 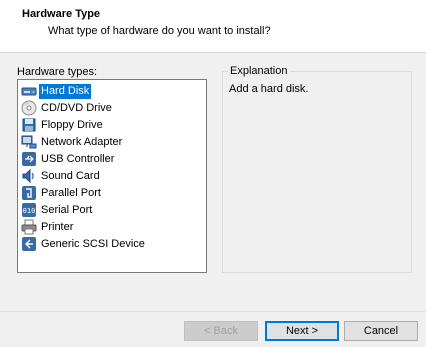 What do you see at coordinates (29, 142) in the screenshot?
I see `network-adapter-icon` at bounding box center [29, 142].